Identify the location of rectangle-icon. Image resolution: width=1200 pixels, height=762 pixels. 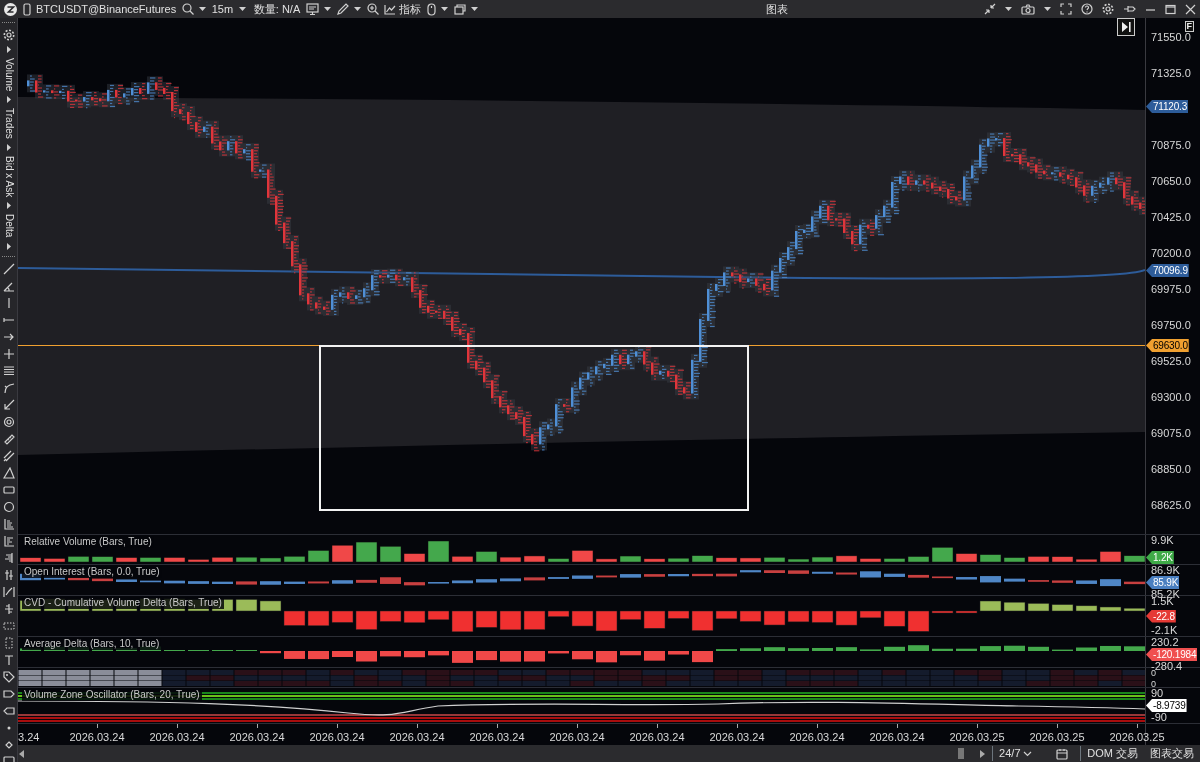
(8, 489).